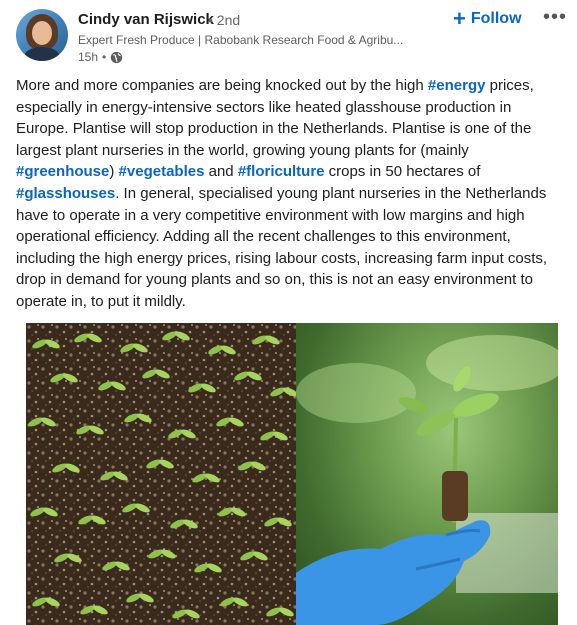  I want to click on hashtag-floriculture: #floriculture, so click(281, 171).